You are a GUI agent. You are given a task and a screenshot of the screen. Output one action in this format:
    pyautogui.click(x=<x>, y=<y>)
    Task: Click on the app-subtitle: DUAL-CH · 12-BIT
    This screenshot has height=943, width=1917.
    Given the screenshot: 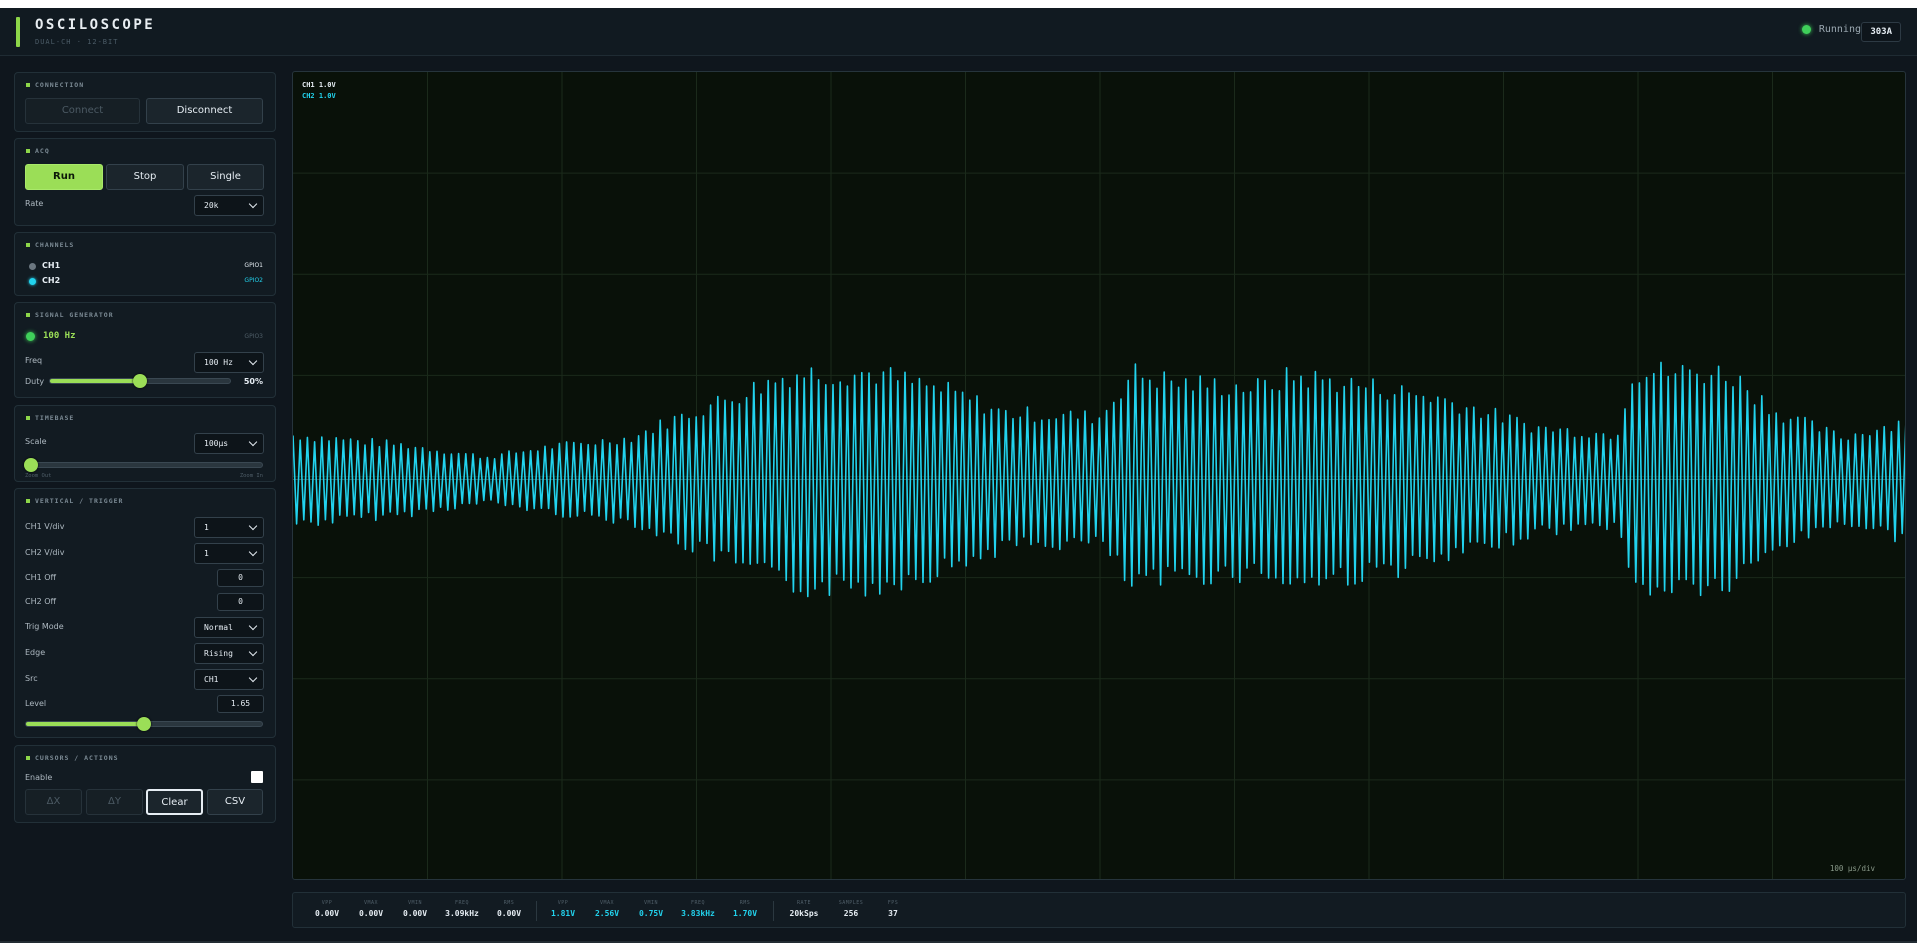 What is the action you would take?
    pyautogui.click(x=77, y=42)
    